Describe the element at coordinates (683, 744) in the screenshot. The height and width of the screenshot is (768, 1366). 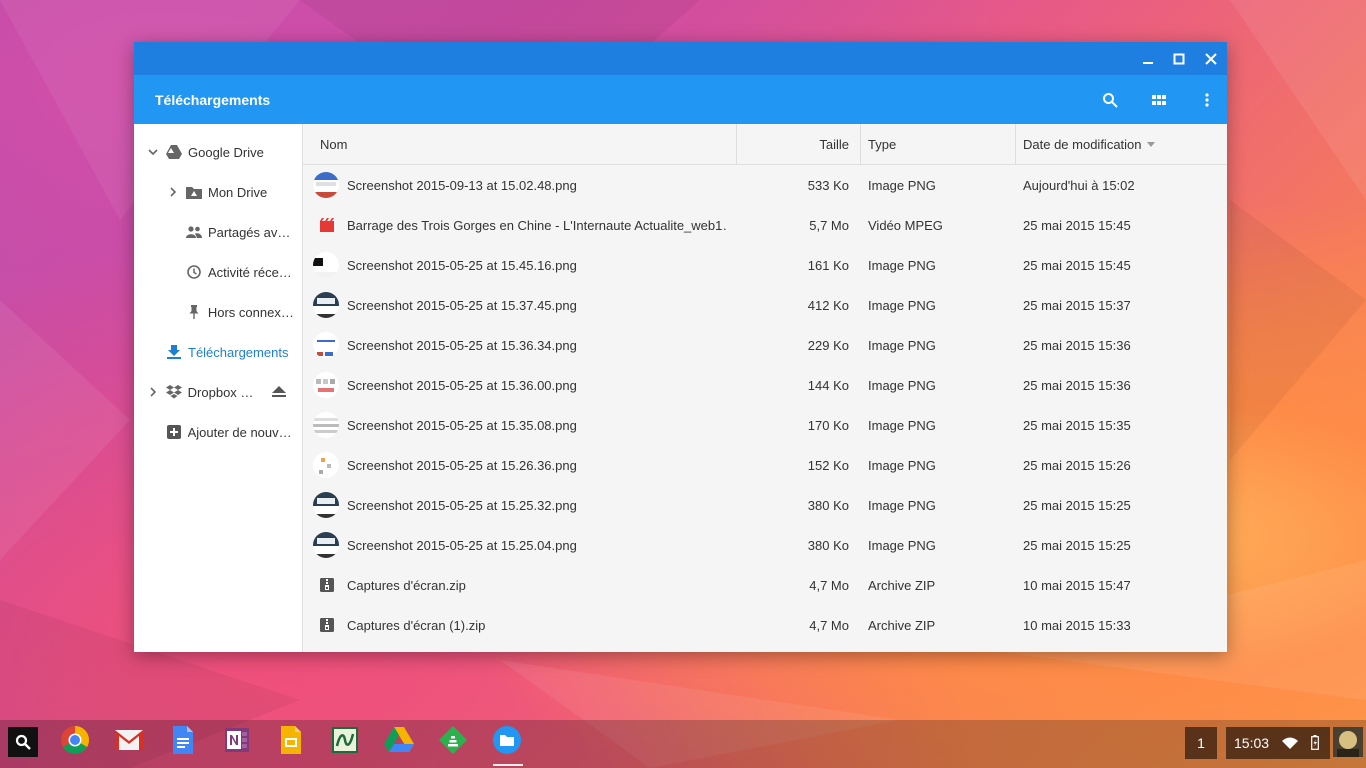
I see `shelf` at that location.